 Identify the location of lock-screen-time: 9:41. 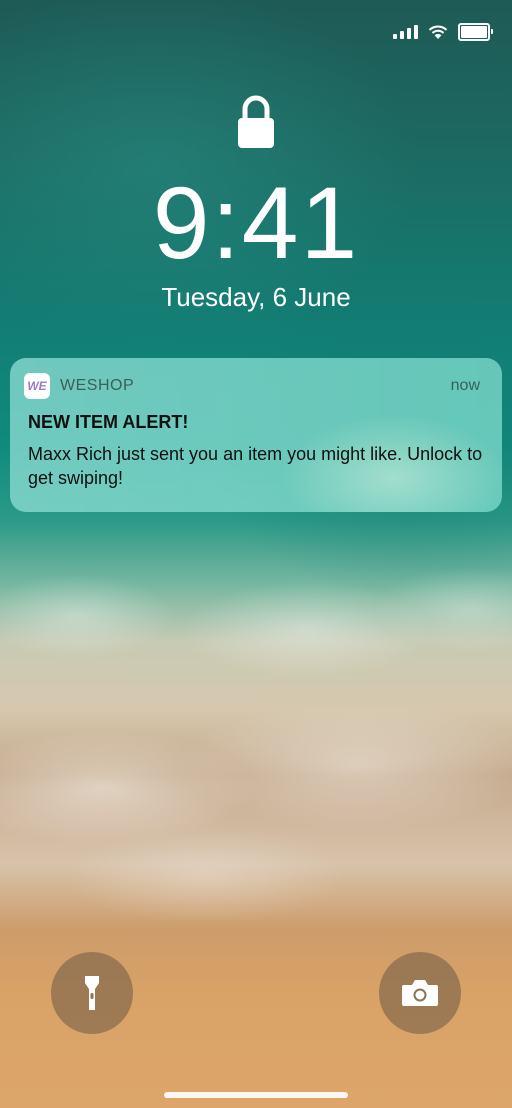
(256, 223).